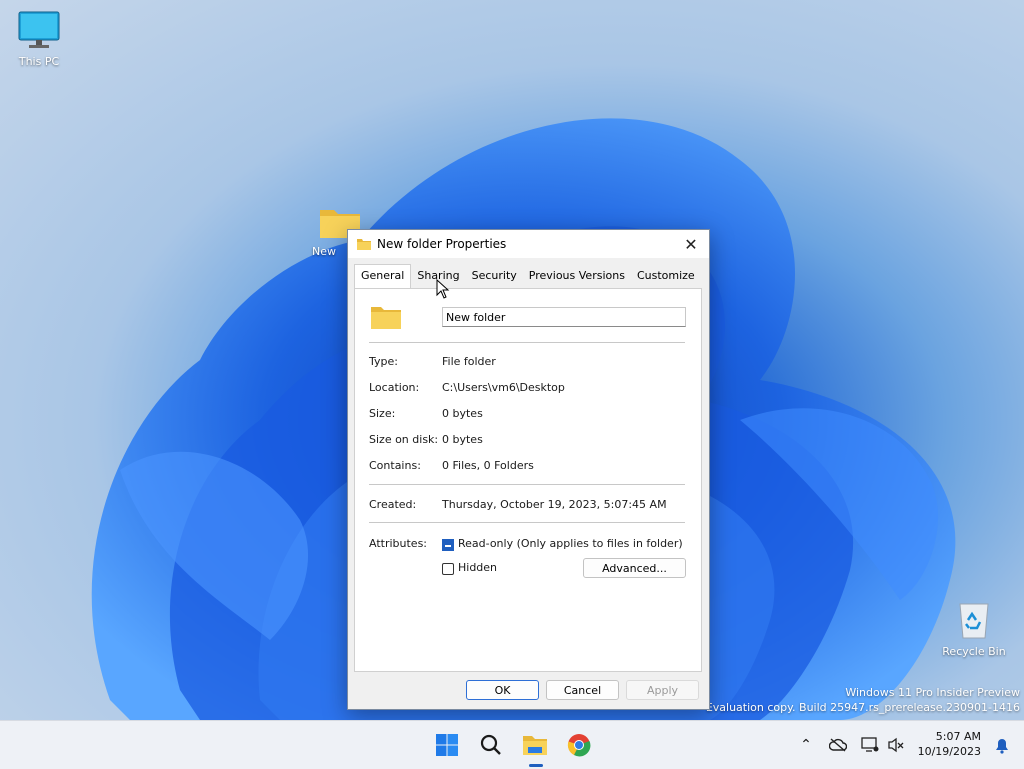 Image resolution: width=1024 pixels, height=769 pixels. I want to click on tab-previous-versions: Previous Versions, so click(577, 277).